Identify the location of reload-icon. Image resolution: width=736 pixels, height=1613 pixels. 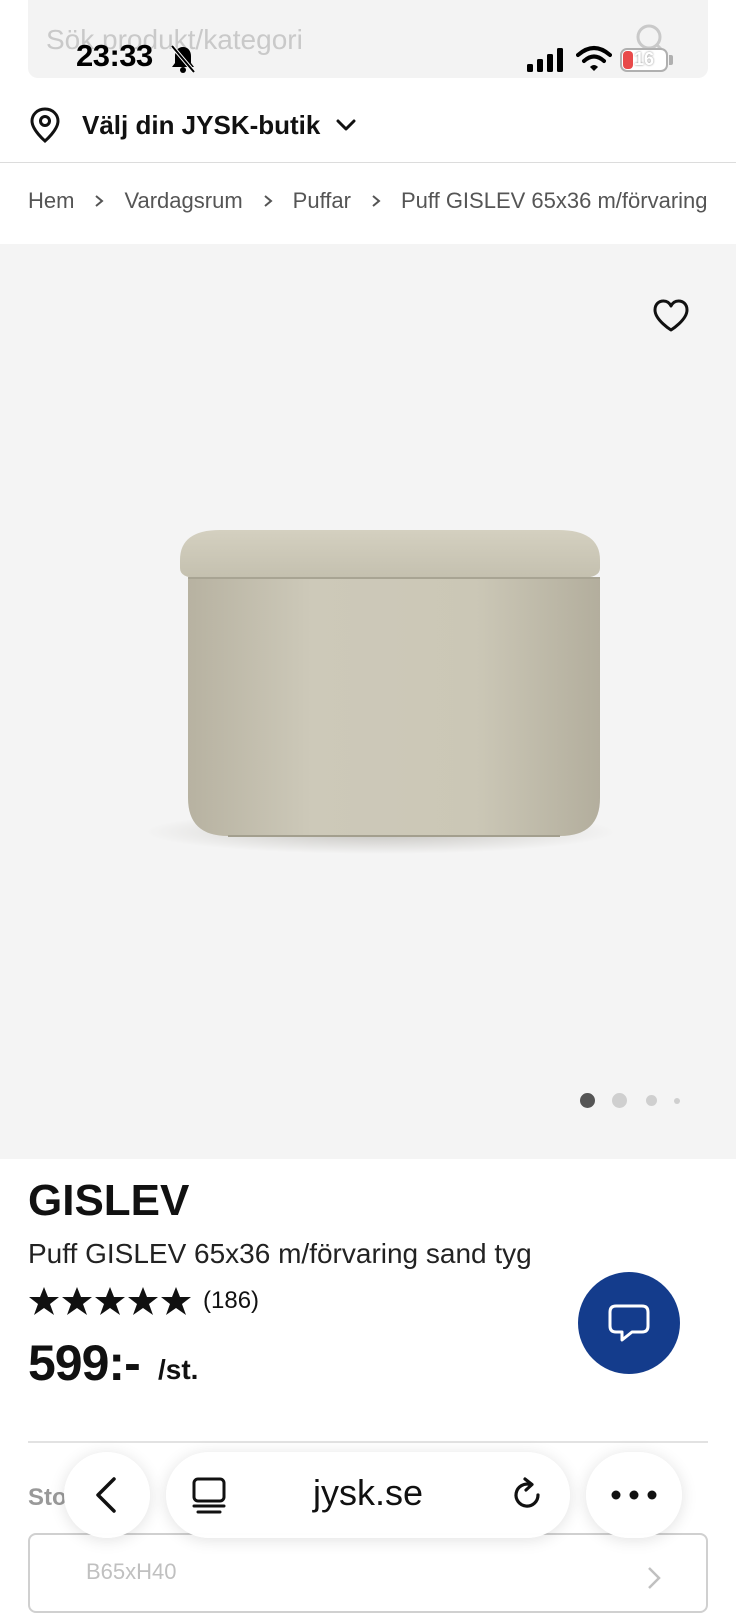
(527, 1495).